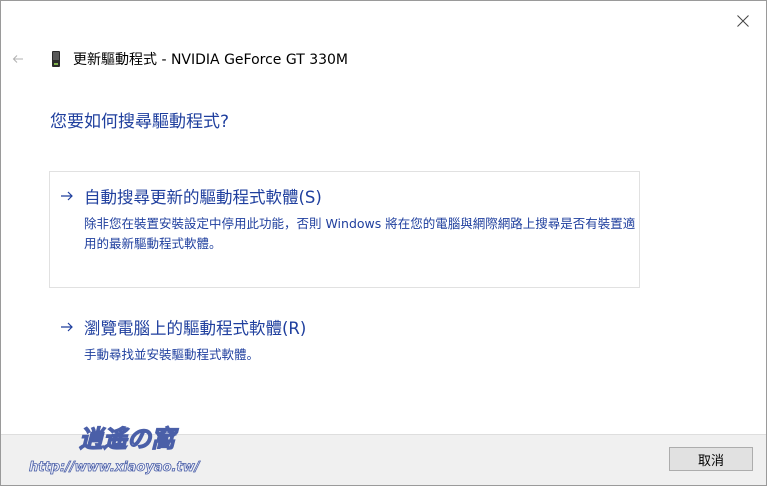 The image size is (767, 486). I want to click on page-question: 您要如何搜尋驅動程式?, so click(140, 122).